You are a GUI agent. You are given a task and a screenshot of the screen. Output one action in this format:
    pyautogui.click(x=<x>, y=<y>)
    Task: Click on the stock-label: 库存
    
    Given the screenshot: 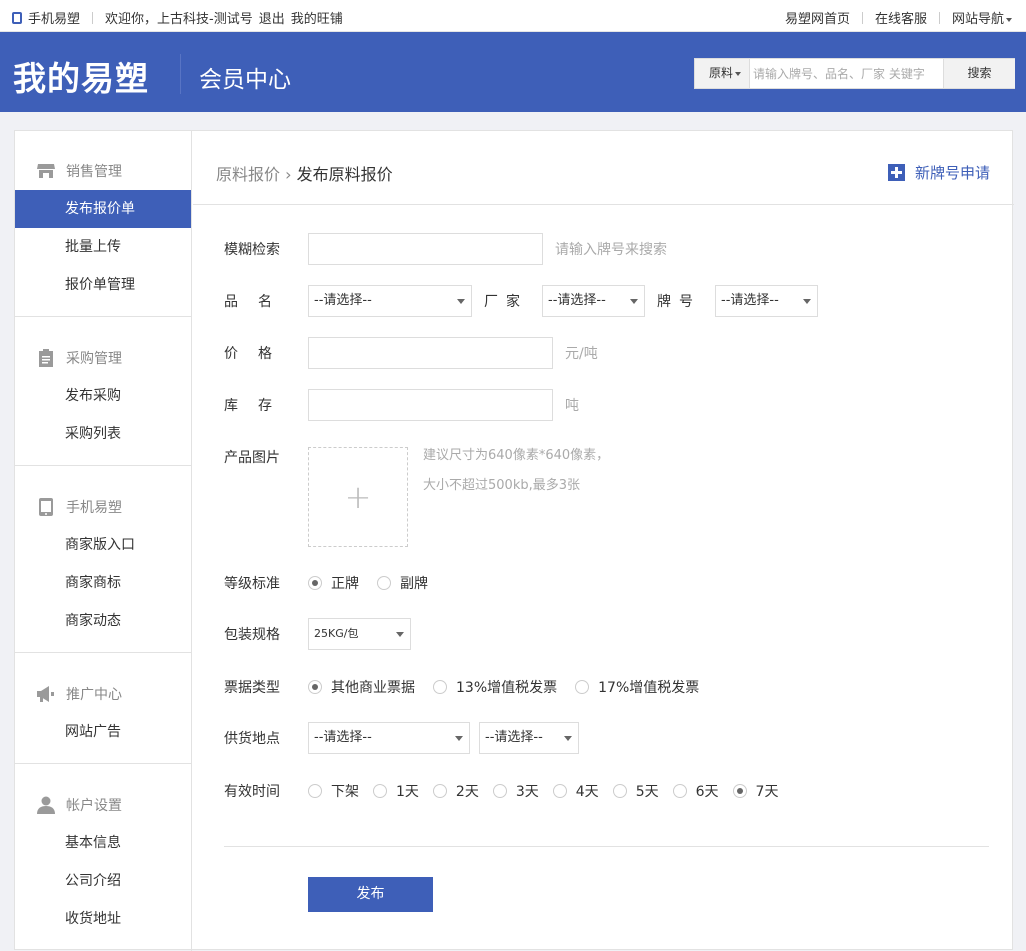 What is the action you would take?
    pyautogui.click(x=258, y=406)
    